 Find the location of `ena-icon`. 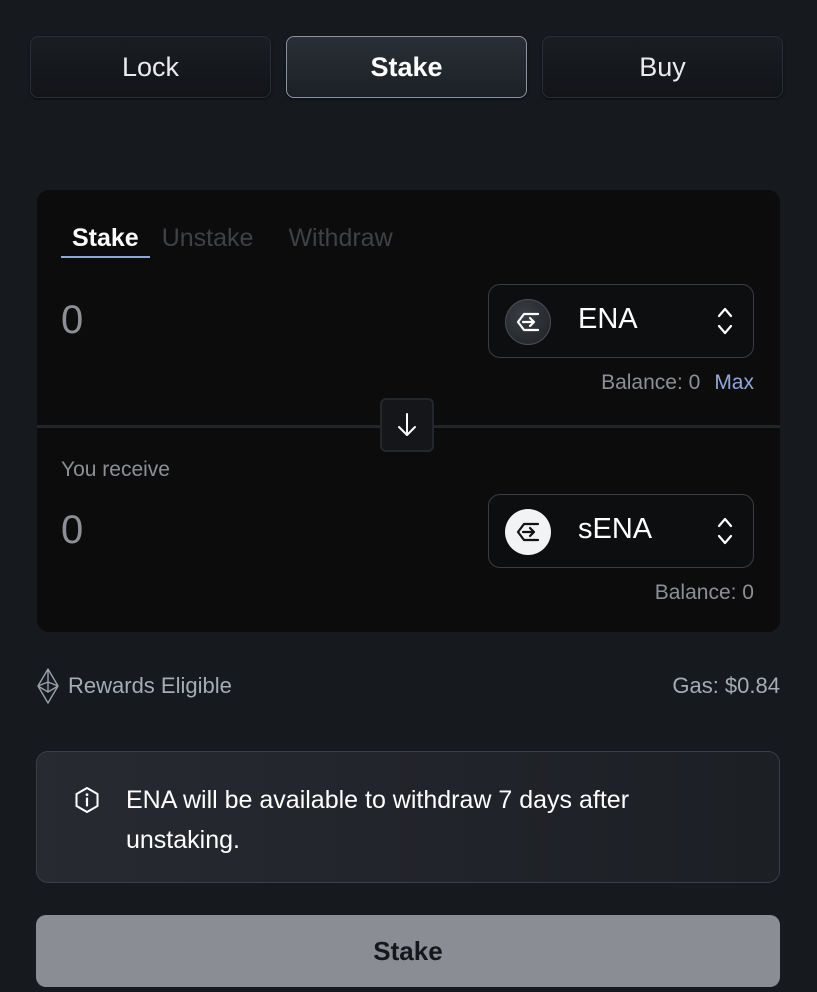

ena-icon is located at coordinates (528, 322).